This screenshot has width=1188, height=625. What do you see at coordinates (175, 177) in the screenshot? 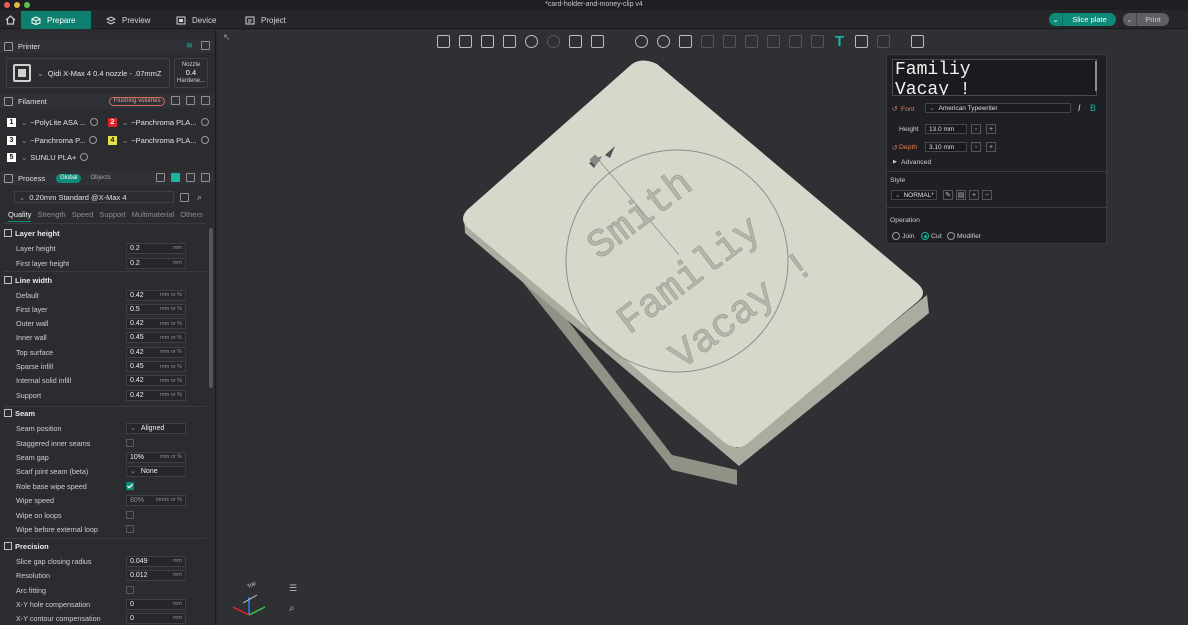
I see `process-toggle-icon` at bounding box center [175, 177].